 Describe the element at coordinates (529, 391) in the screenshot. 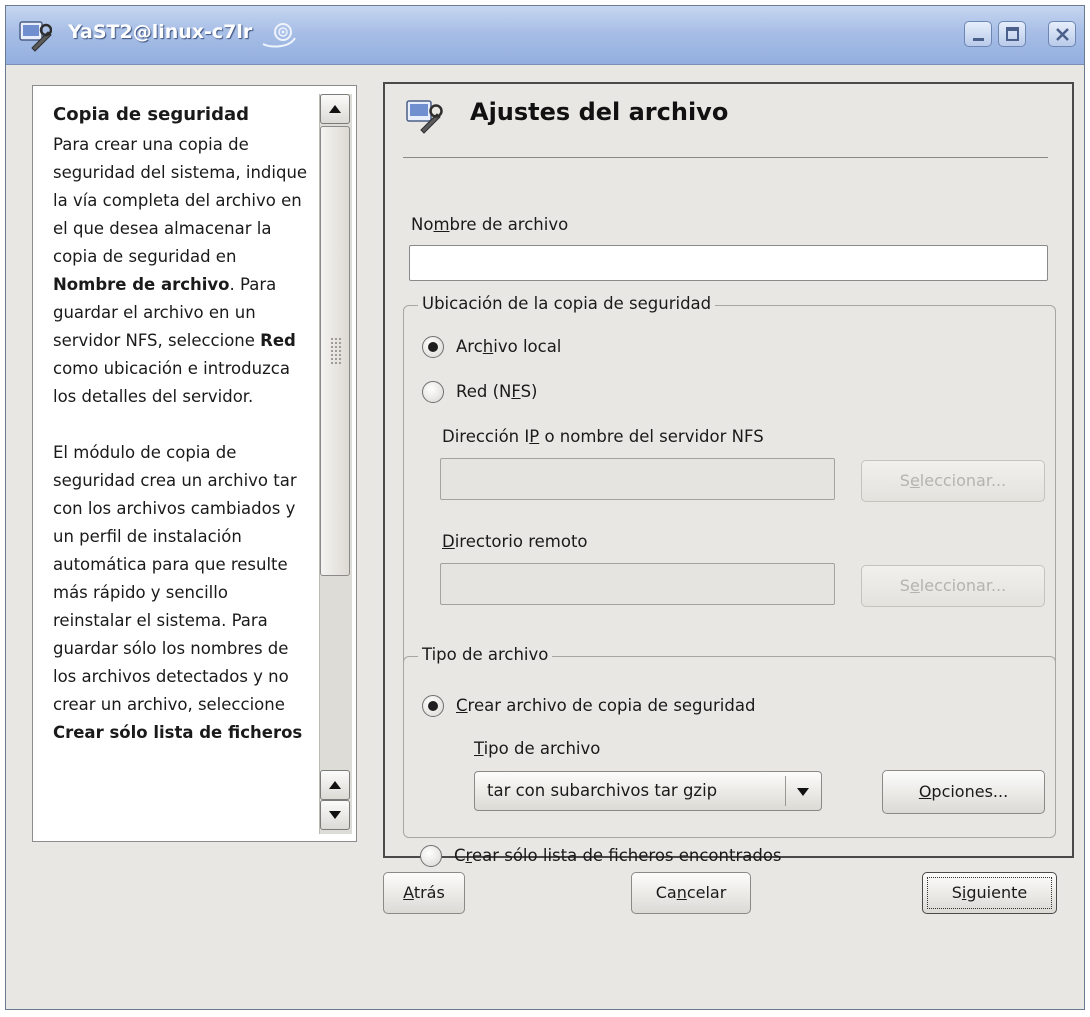

I see `label-part: S)` at that location.